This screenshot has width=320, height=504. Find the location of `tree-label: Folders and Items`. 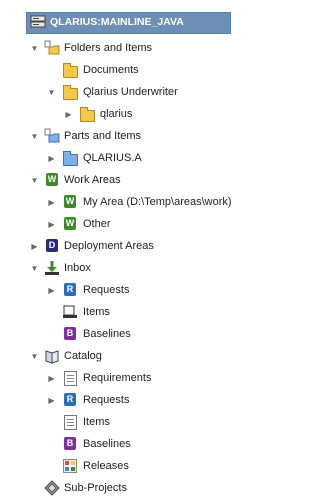

tree-label: Folders and Items is located at coordinates (108, 48).